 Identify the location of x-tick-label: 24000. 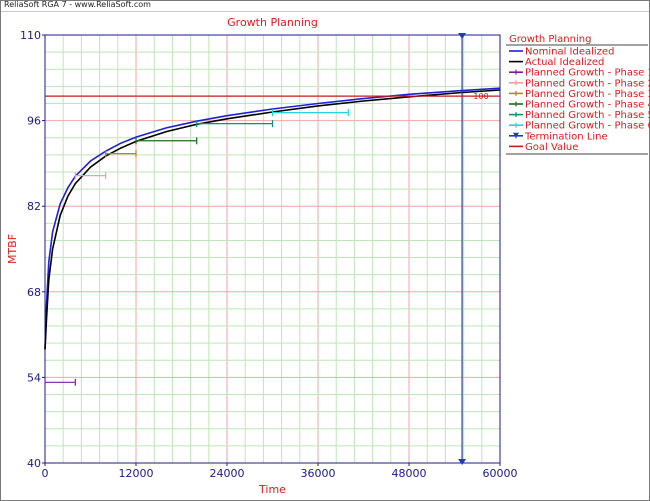
(227, 473).